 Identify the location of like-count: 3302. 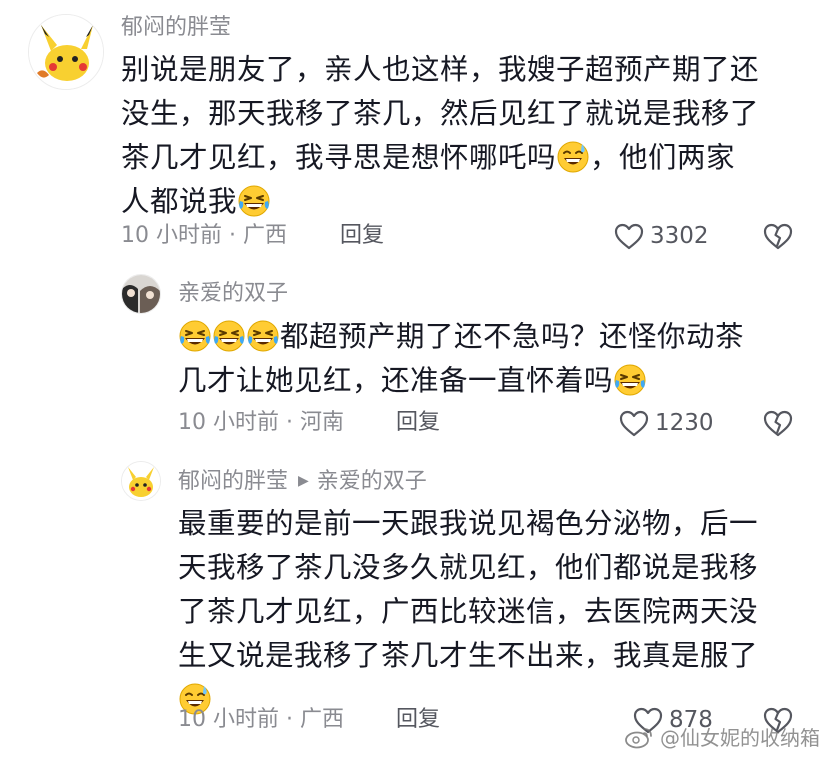
(679, 236).